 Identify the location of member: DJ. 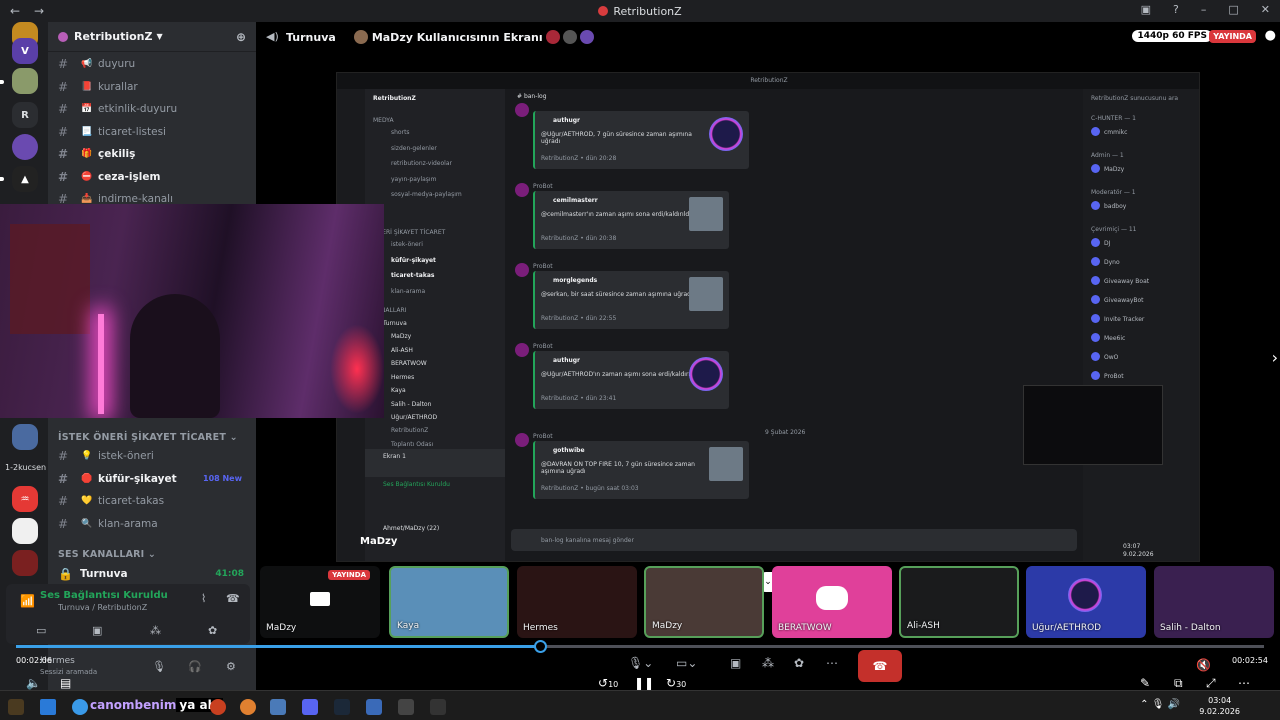
(1100, 242).